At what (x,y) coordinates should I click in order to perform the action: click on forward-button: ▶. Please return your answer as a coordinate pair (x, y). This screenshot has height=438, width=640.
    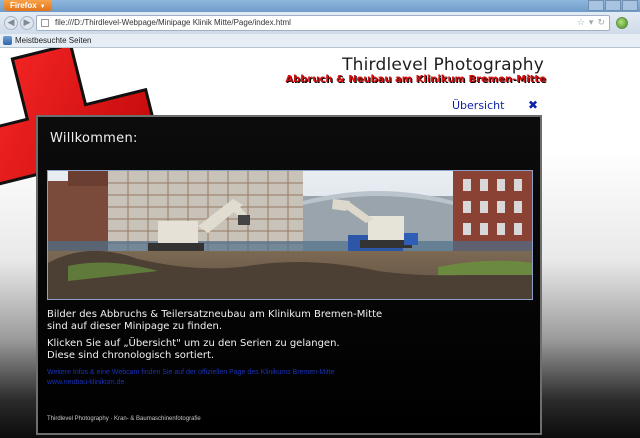
    Looking at the image, I should click on (27, 23).